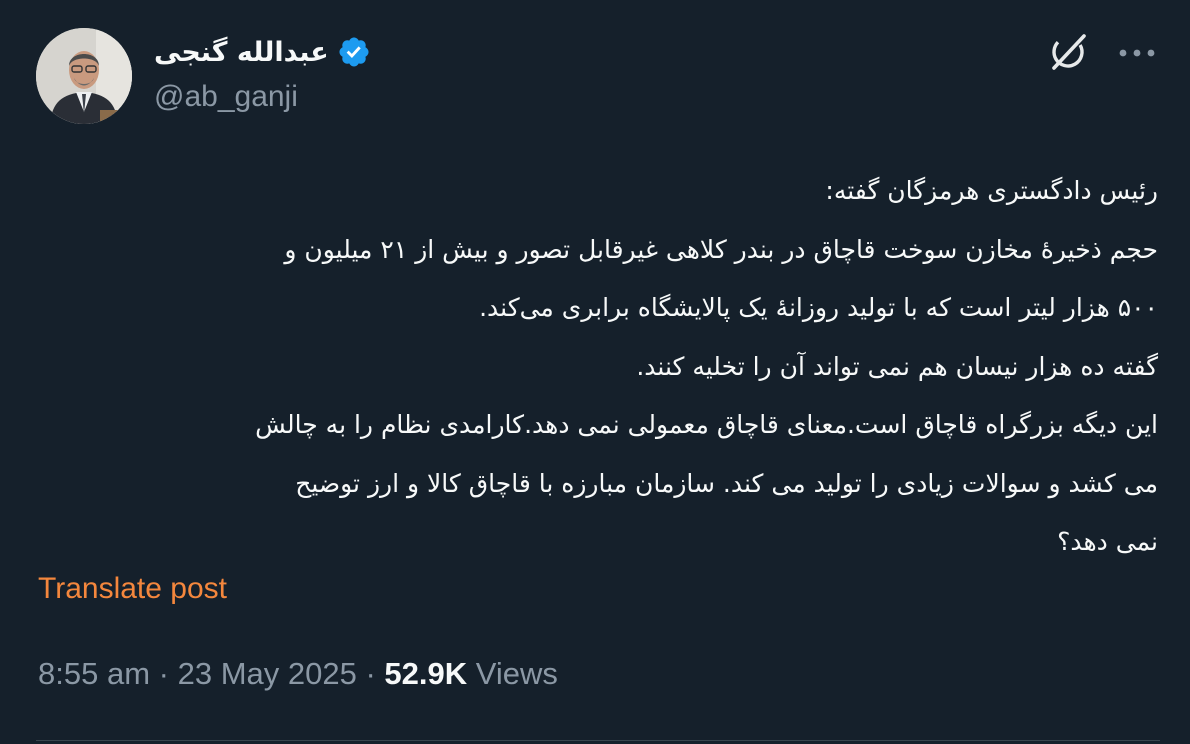 Image resolution: width=1190 pixels, height=744 pixels. I want to click on avatar, so click(84, 76).